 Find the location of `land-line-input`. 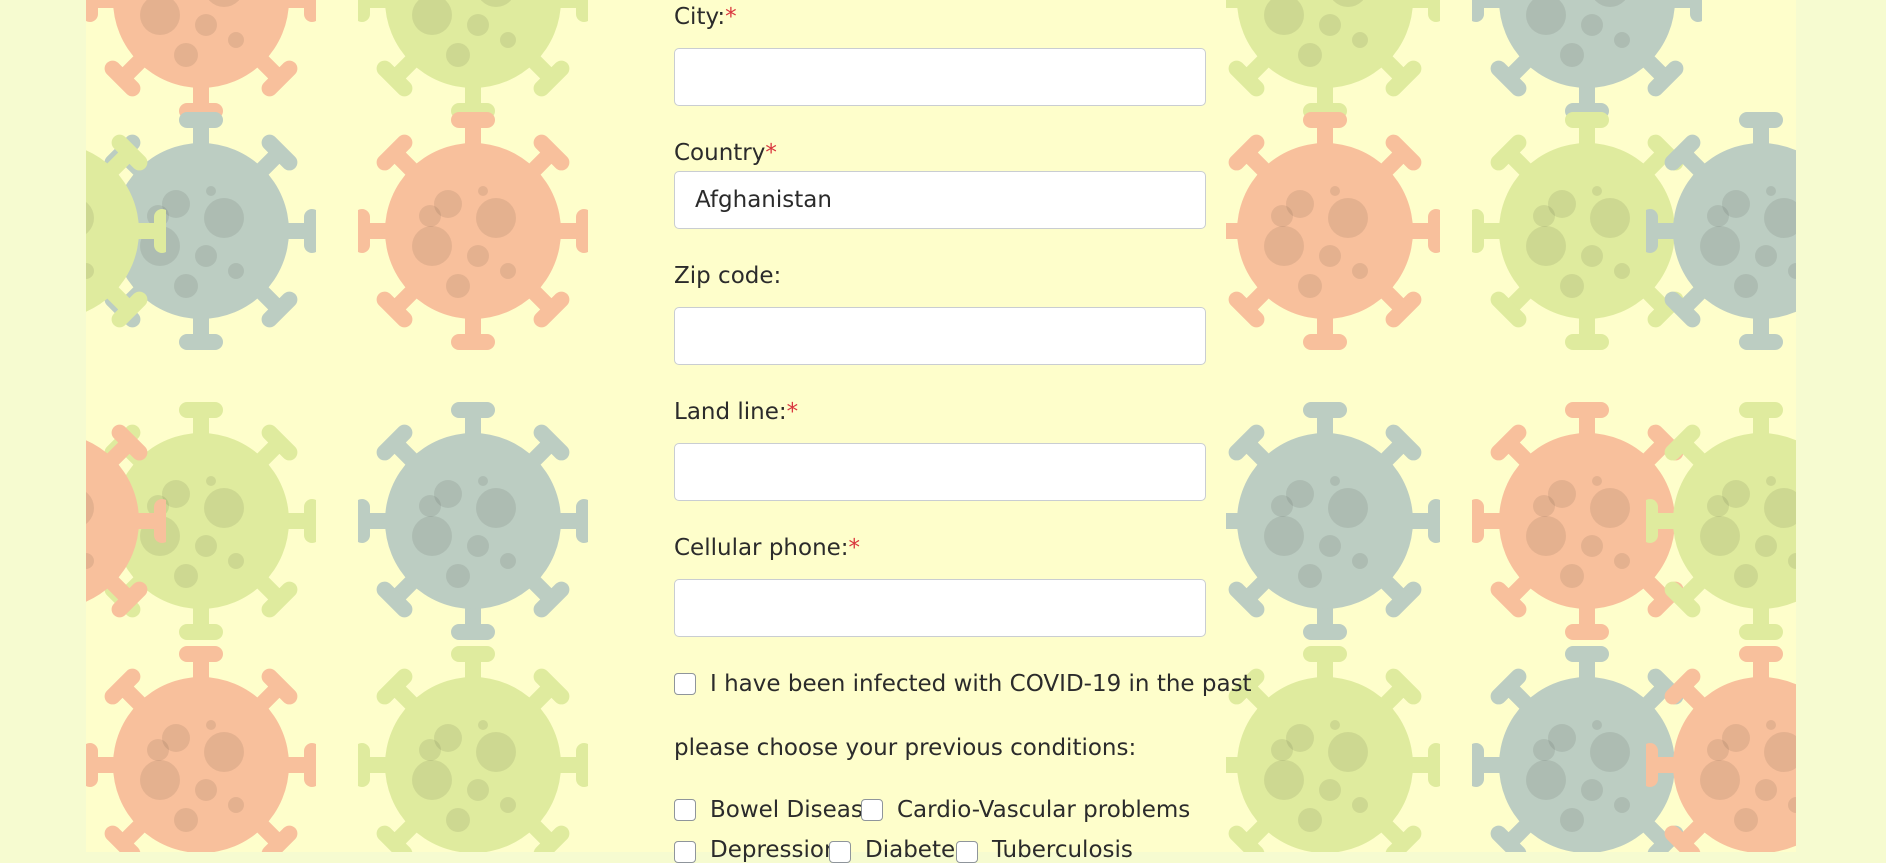

land-line-input is located at coordinates (940, 472).